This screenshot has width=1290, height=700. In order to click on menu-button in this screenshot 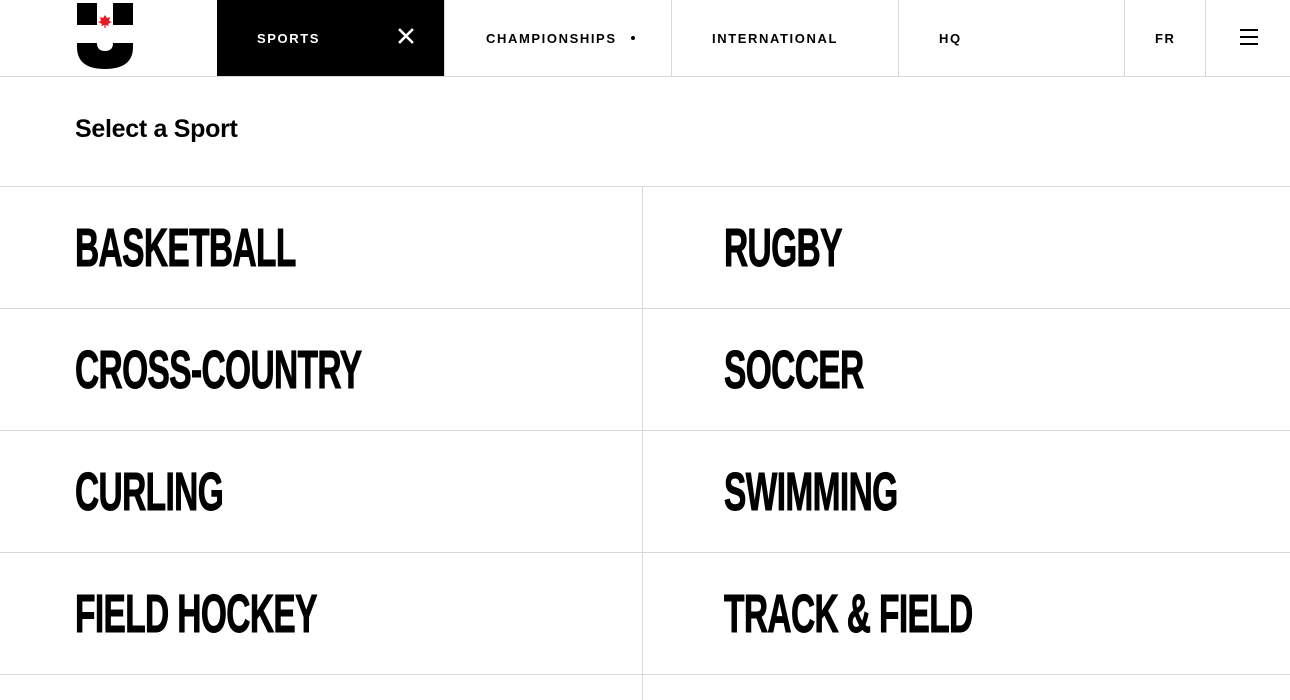, I will do `click(1247, 38)`.